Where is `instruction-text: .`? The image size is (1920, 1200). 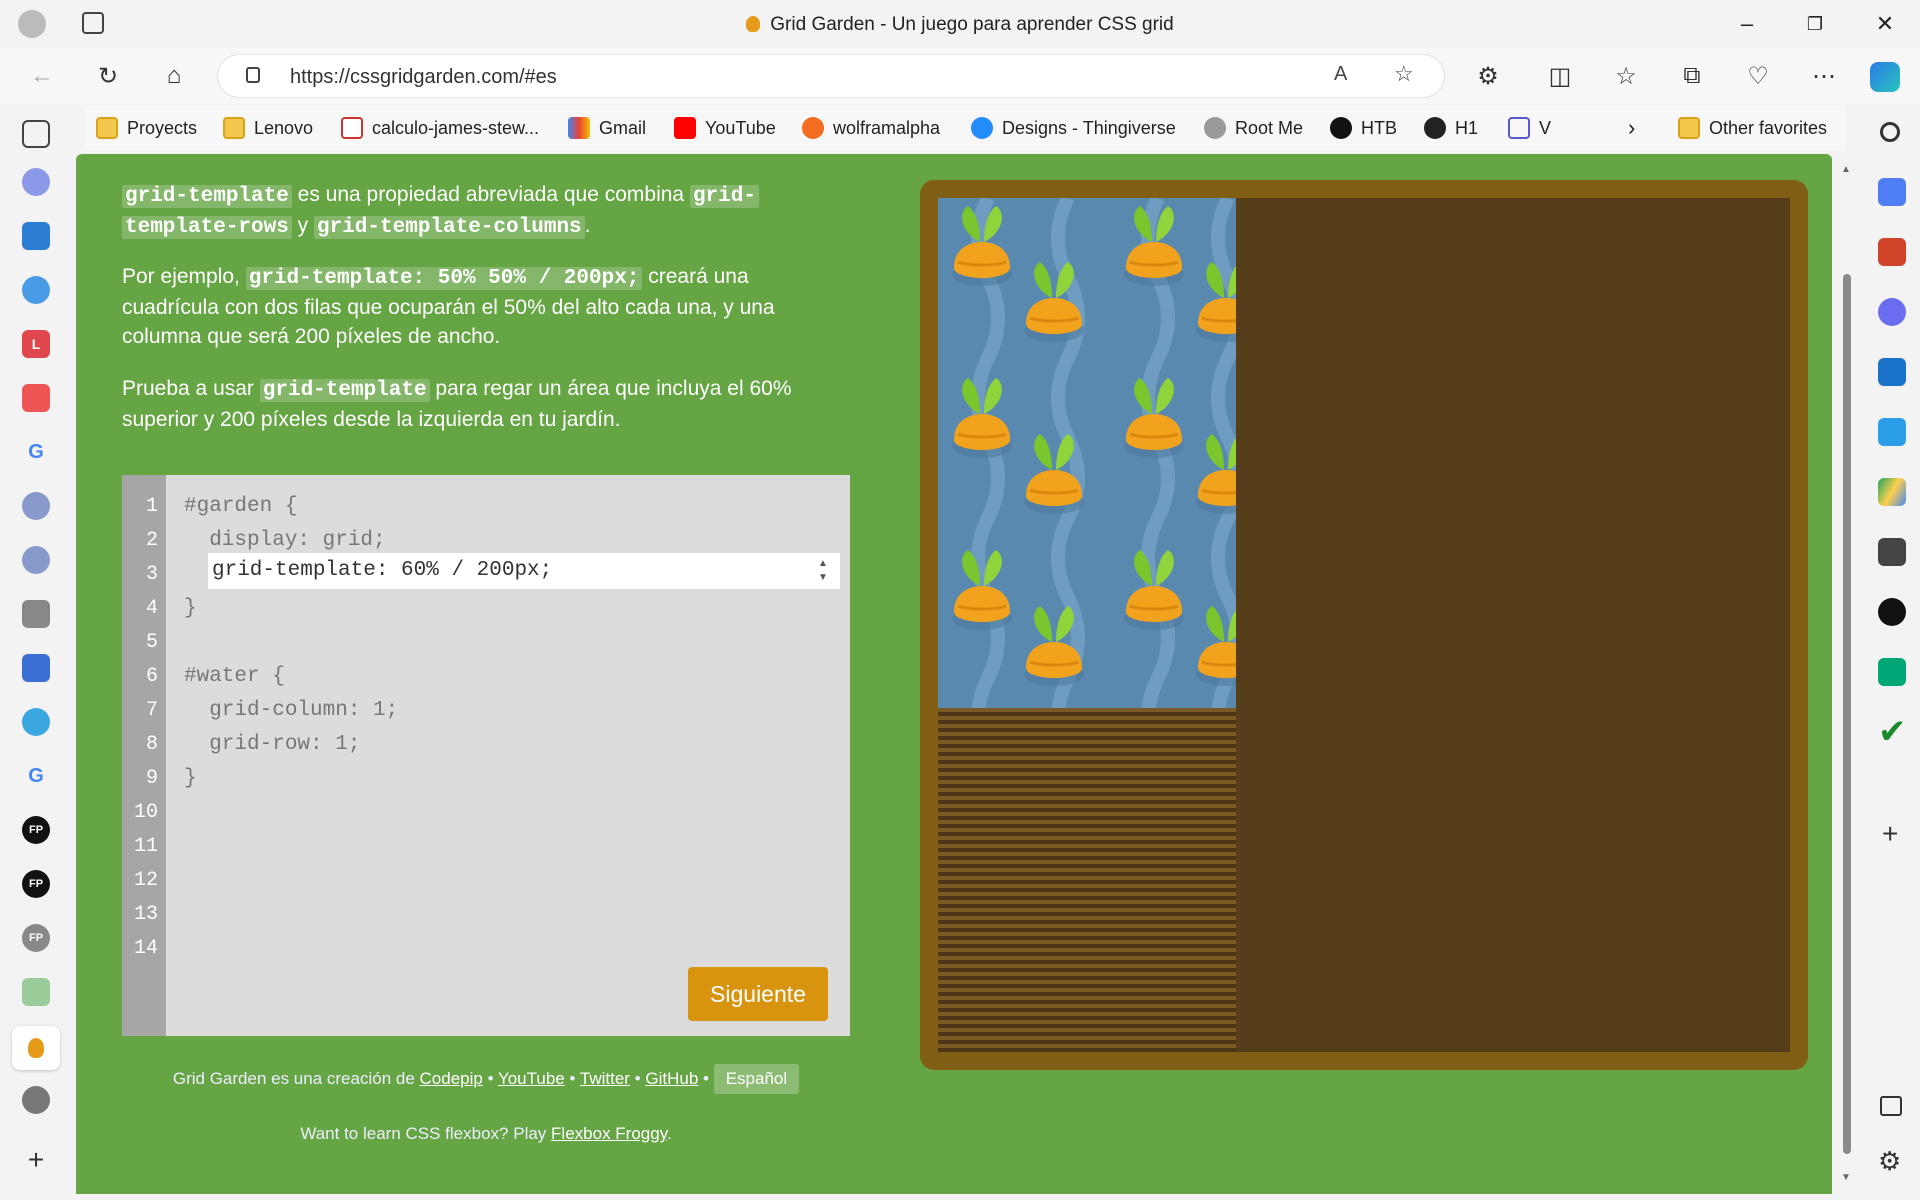 instruction-text: . is located at coordinates (587, 225).